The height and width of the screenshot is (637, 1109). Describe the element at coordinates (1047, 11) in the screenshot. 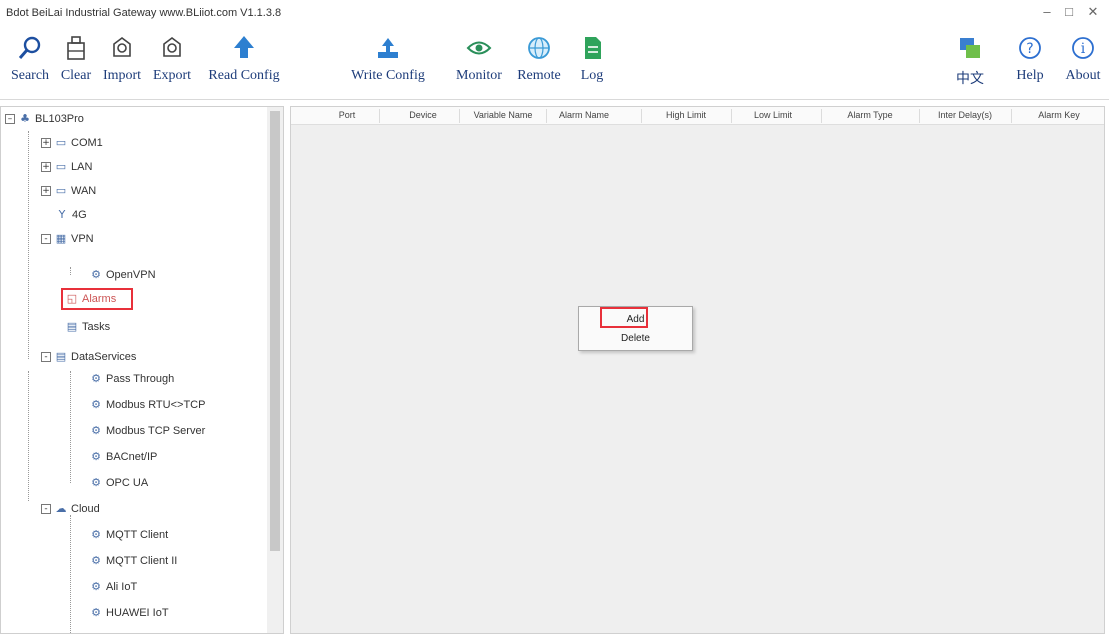

I see `minimize-button: –` at that location.